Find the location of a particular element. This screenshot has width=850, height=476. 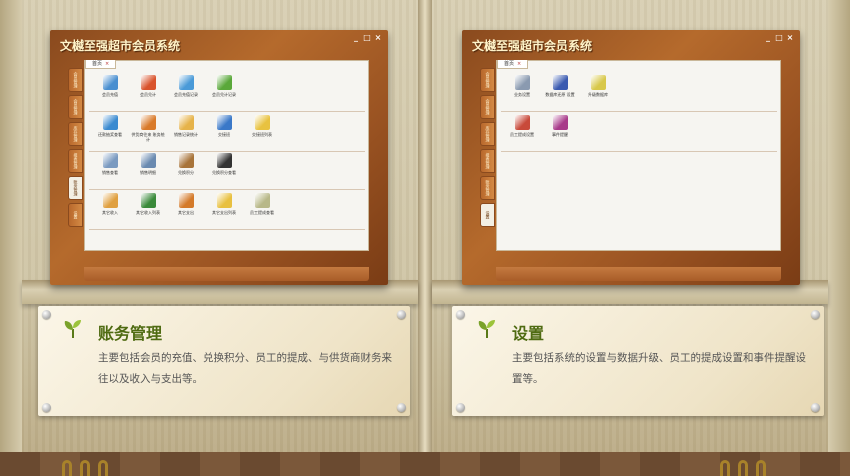

function-button: 兑换积分查看 is located at coordinates (224, 164).